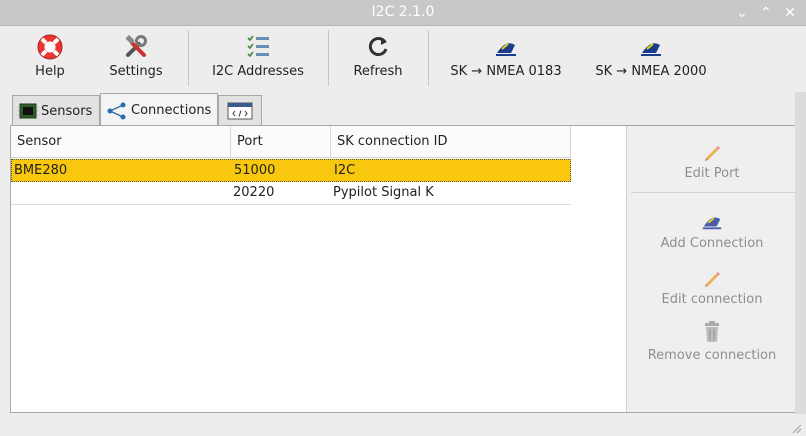 The image size is (806, 436). Describe the element at coordinates (712, 173) in the screenshot. I see `edit-port-label: Edit Port` at that location.